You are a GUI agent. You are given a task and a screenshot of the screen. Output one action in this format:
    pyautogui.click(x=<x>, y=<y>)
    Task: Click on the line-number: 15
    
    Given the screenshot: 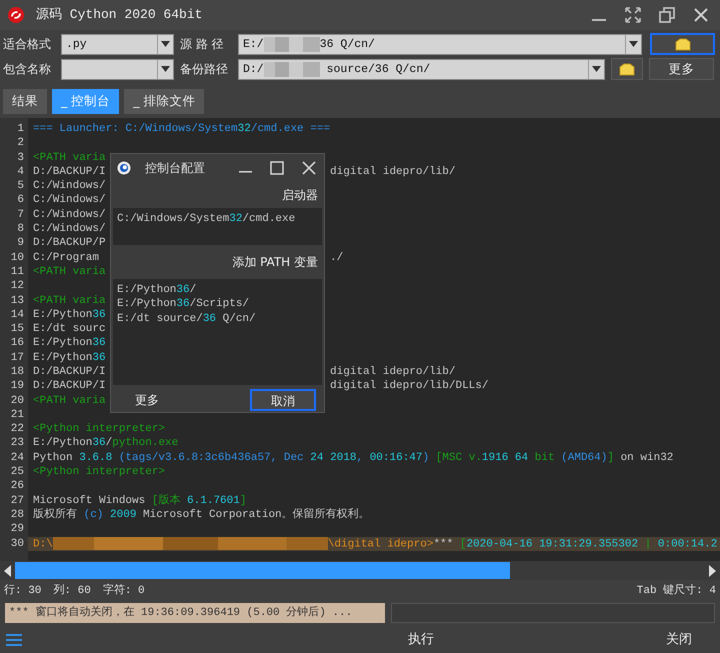 What is the action you would take?
    pyautogui.click(x=17, y=329)
    